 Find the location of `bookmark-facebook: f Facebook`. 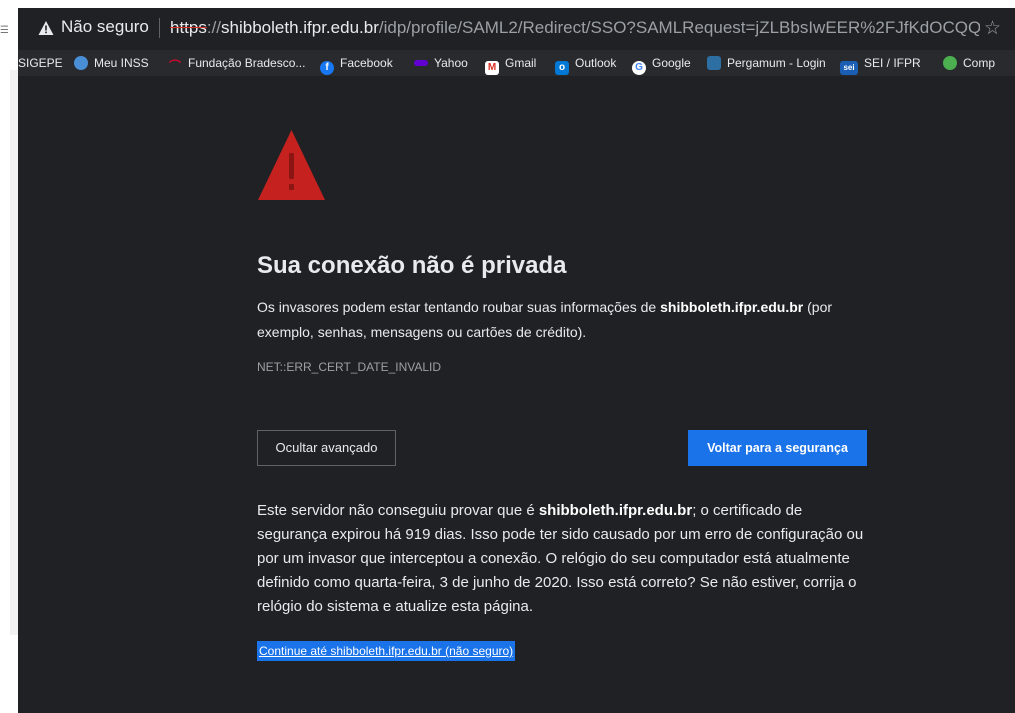

bookmark-facebook: f Facebook is located at coordinates (356, 64).